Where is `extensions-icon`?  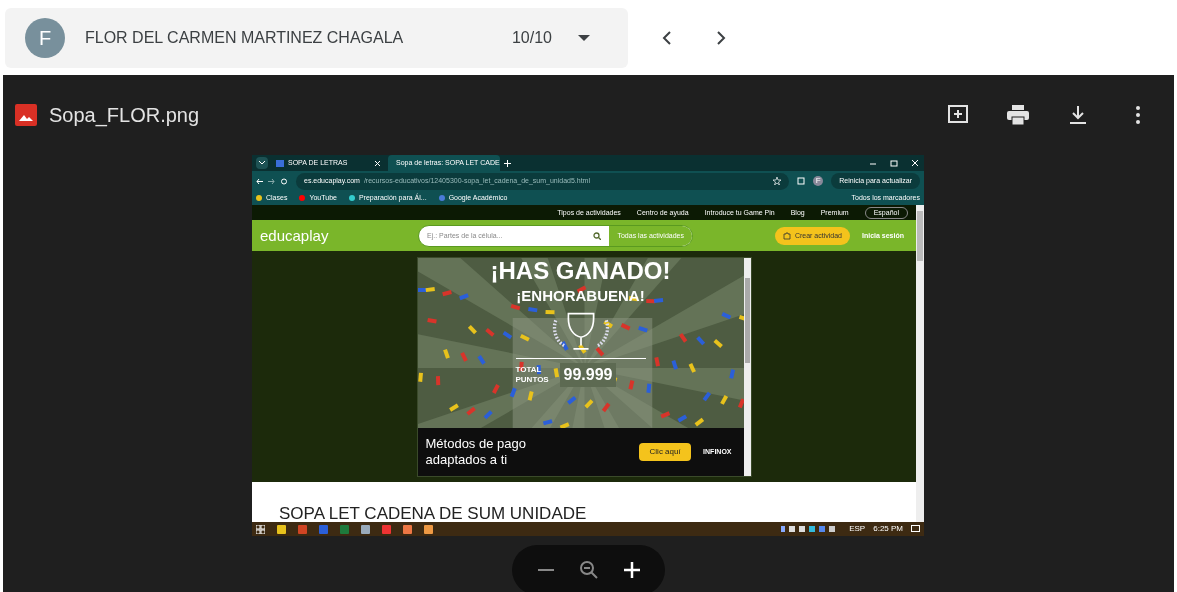 extensions-icon is located at coordinates (801, 181).